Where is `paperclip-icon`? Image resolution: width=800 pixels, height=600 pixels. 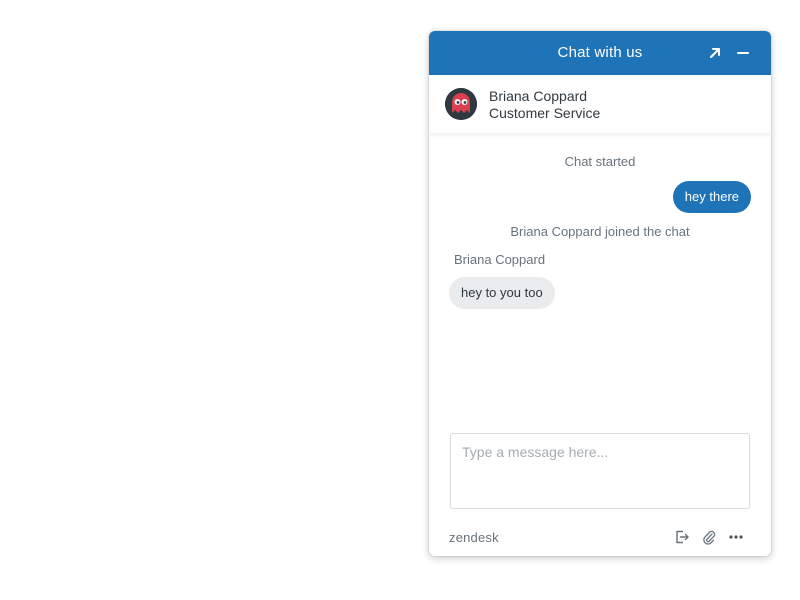 paperclip-icon is located at coordinates (709, 537).